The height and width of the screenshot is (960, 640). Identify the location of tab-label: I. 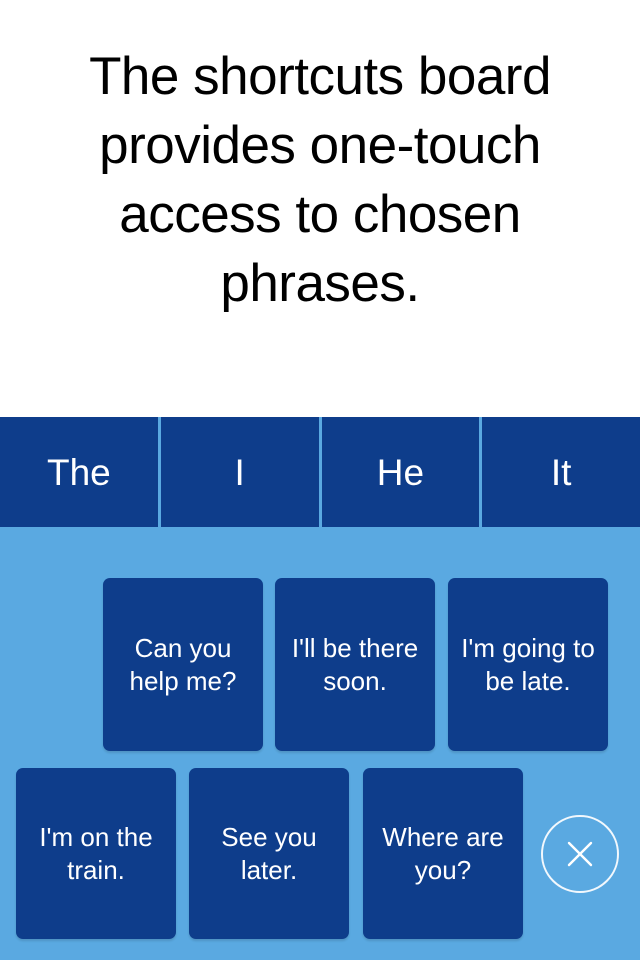
(239, 472).